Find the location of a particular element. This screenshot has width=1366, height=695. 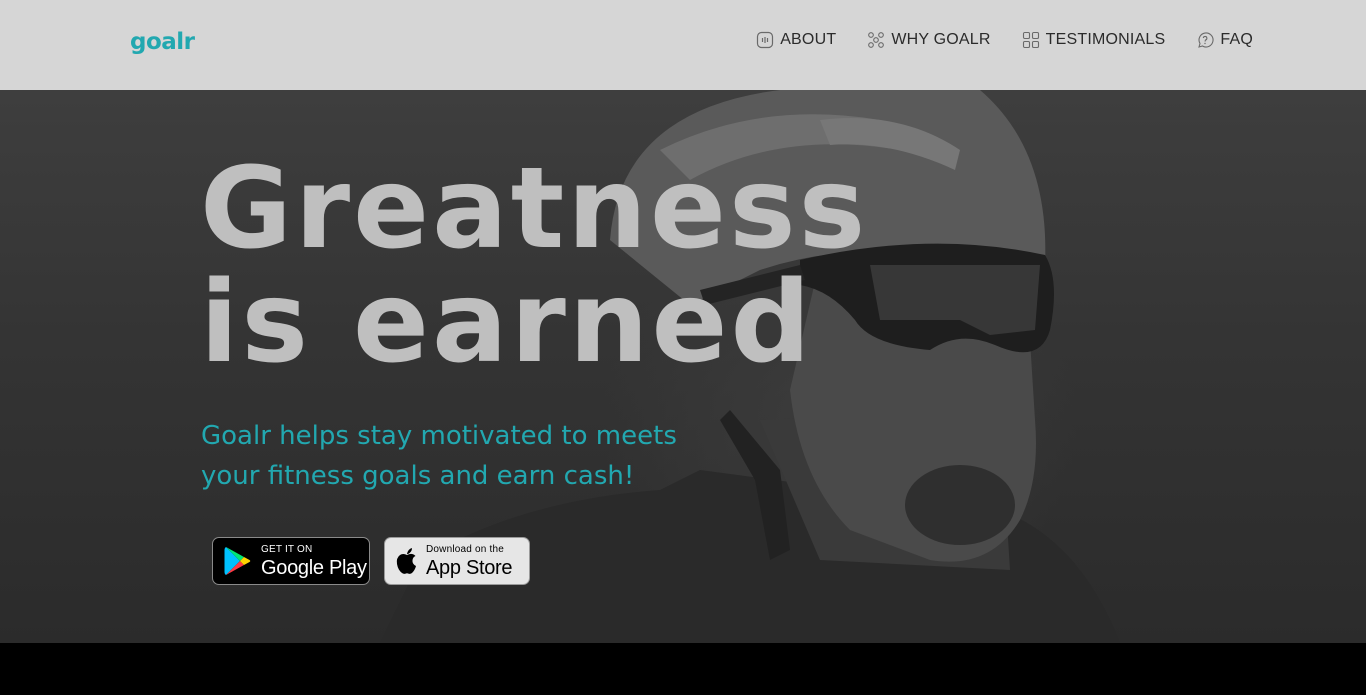

nav-item-about: ABOUT is located at coordinates (796, 40).